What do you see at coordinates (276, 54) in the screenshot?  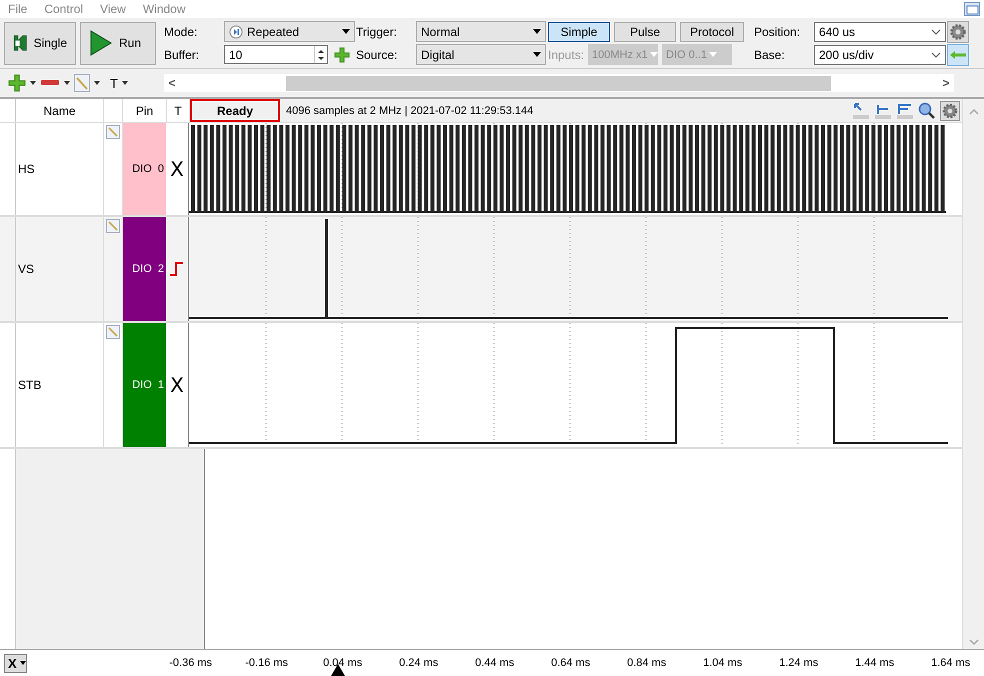 I see `buffer-field: 10` at bounding box center [276, 54].